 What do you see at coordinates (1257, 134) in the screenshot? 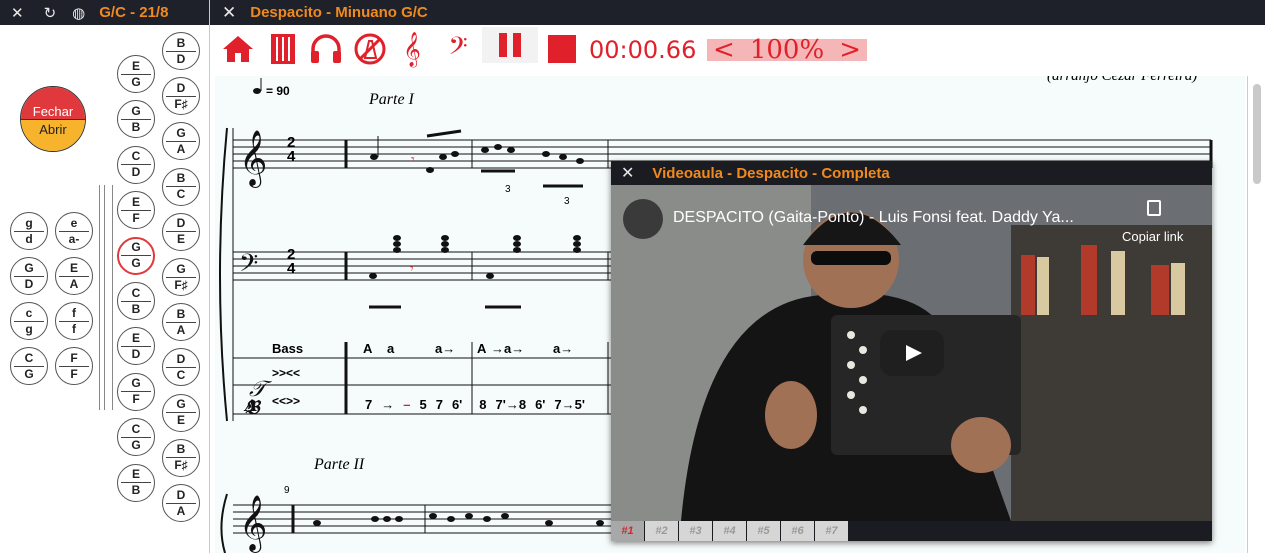
I see `scrollbar-thumb` at bounding box center [1257, 134].